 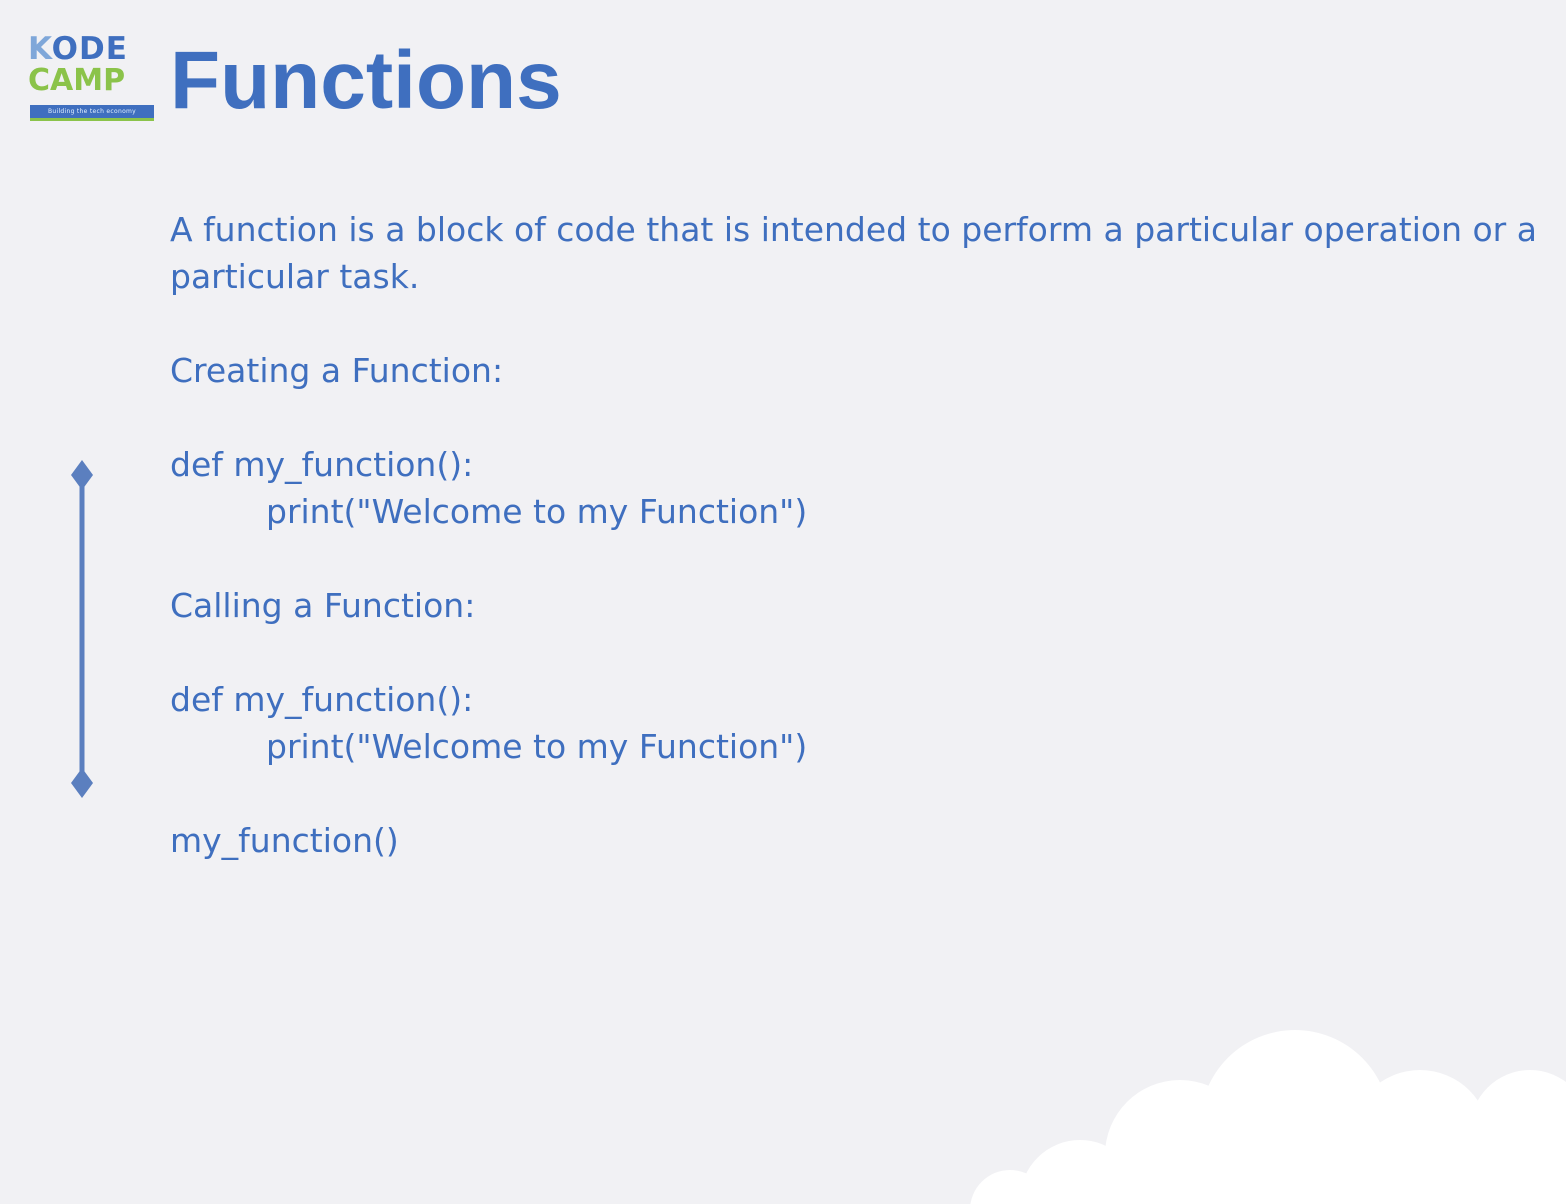 I want to click on calling-code-line1: def my_function():, so click(x=322, y=699).